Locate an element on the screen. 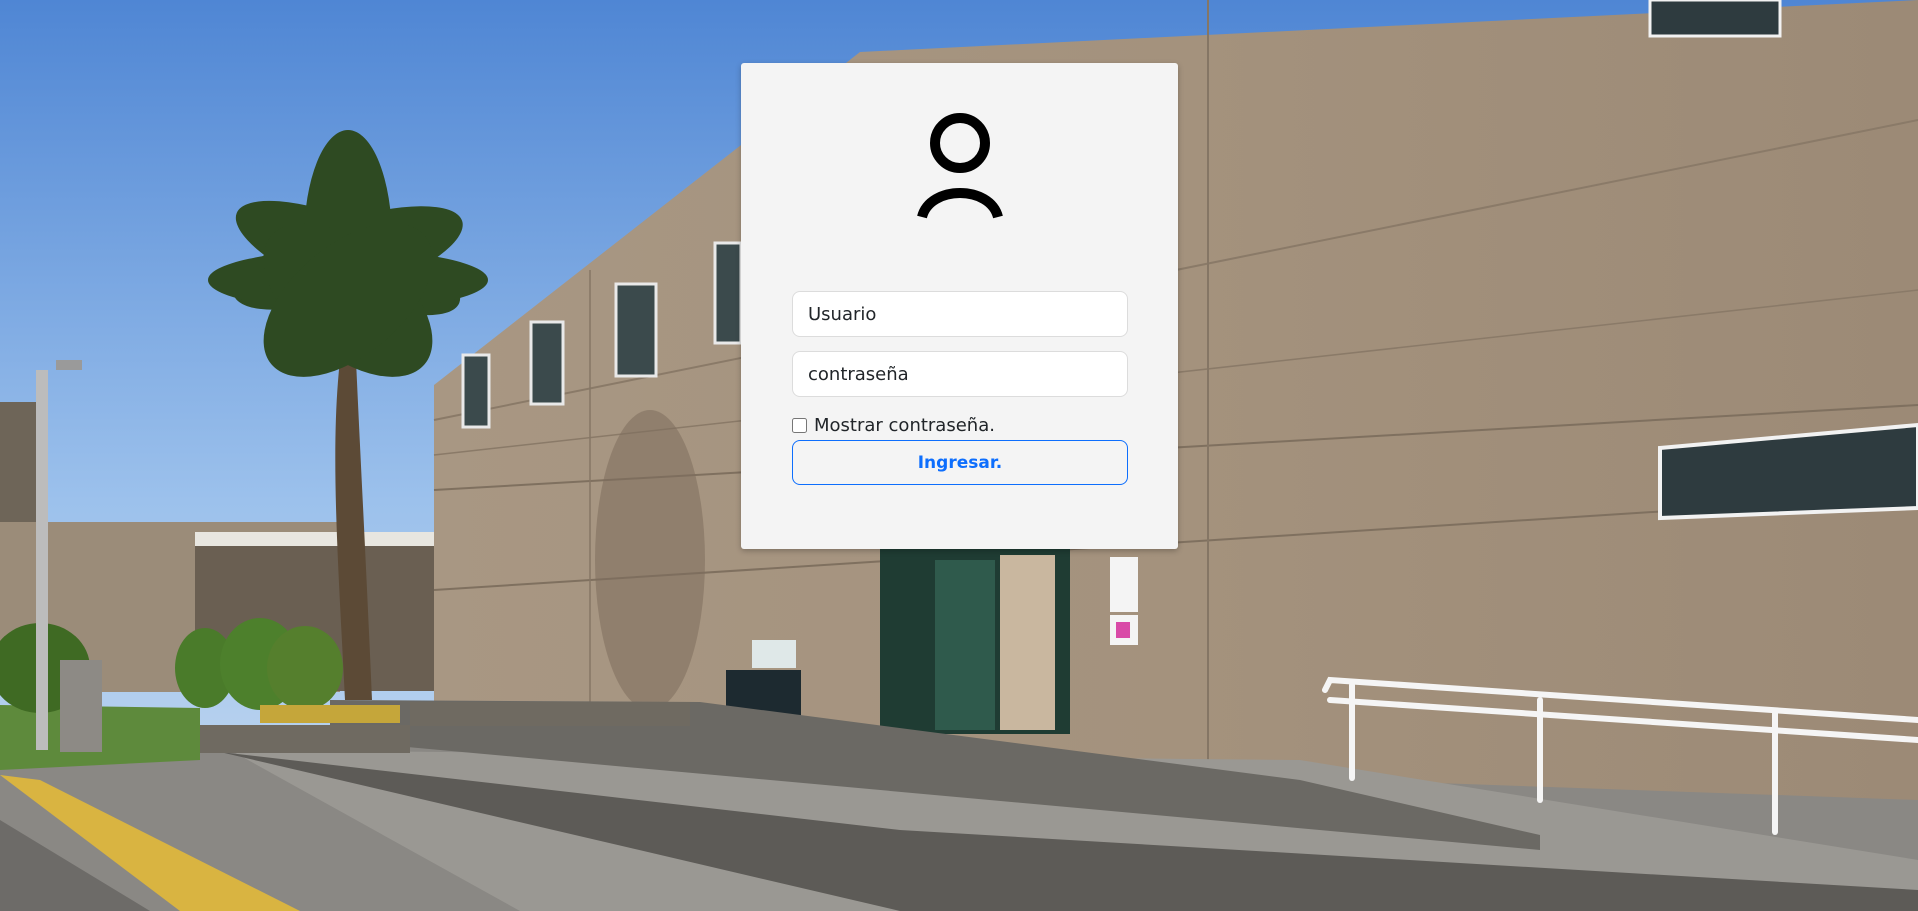 The image size is (1918, 911). login-card: Mostrar contraseña. Ingresar. is located at coordinates (959, 306).